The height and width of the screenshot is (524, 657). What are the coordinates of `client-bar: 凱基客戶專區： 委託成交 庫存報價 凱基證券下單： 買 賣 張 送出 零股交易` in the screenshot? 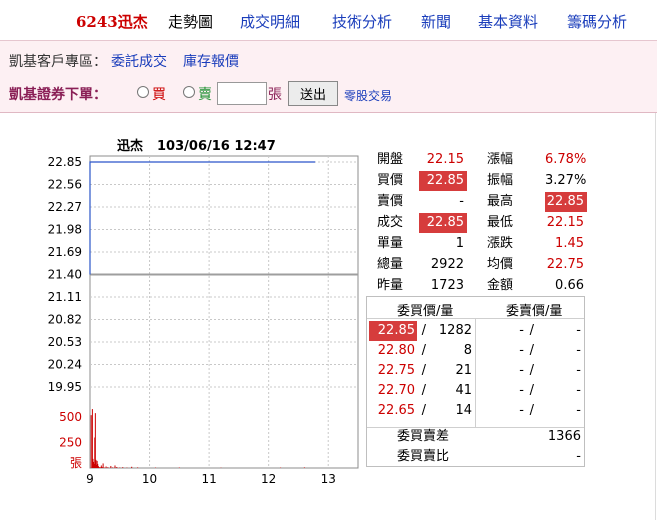 It's located at (328, 76).